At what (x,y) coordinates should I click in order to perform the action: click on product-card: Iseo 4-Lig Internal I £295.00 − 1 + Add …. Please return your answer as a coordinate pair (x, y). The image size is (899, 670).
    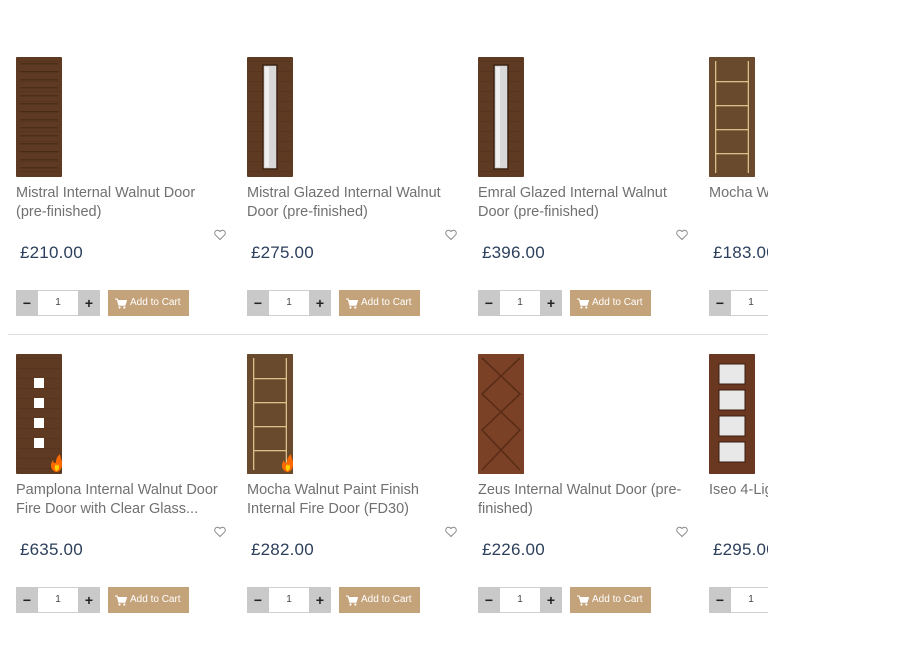
    Looking at the image, I should click on (738, 489).